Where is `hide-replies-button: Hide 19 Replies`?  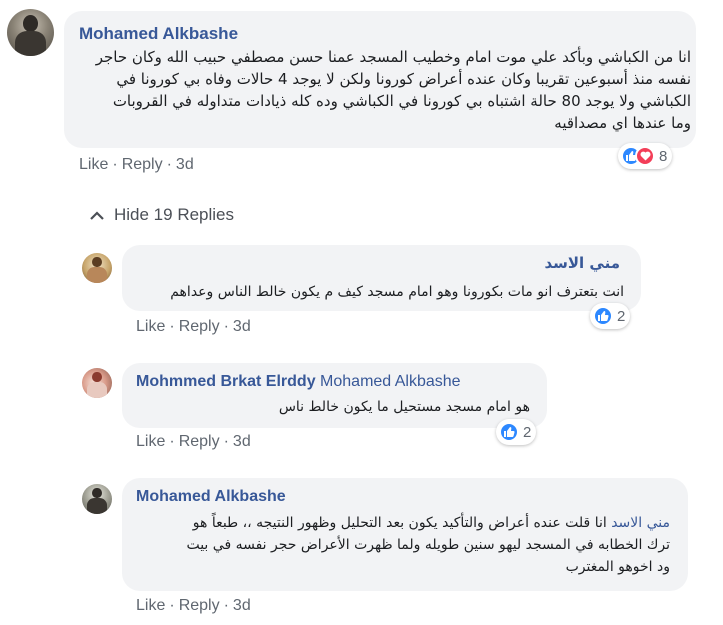
hide-replies-button: Hide 19 Replies is located at coordinates (162, 215).